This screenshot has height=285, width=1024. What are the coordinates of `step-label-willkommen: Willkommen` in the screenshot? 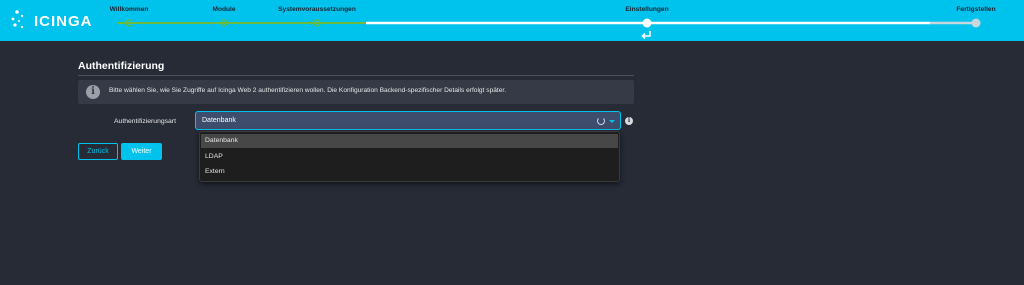 It's located at (129, 9).